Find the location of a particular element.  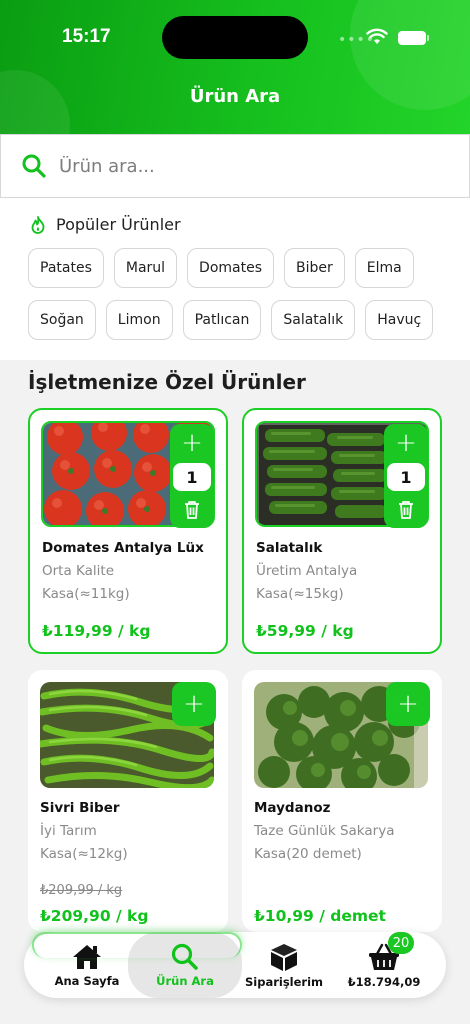

search-input is located at coordinates (239, 166).